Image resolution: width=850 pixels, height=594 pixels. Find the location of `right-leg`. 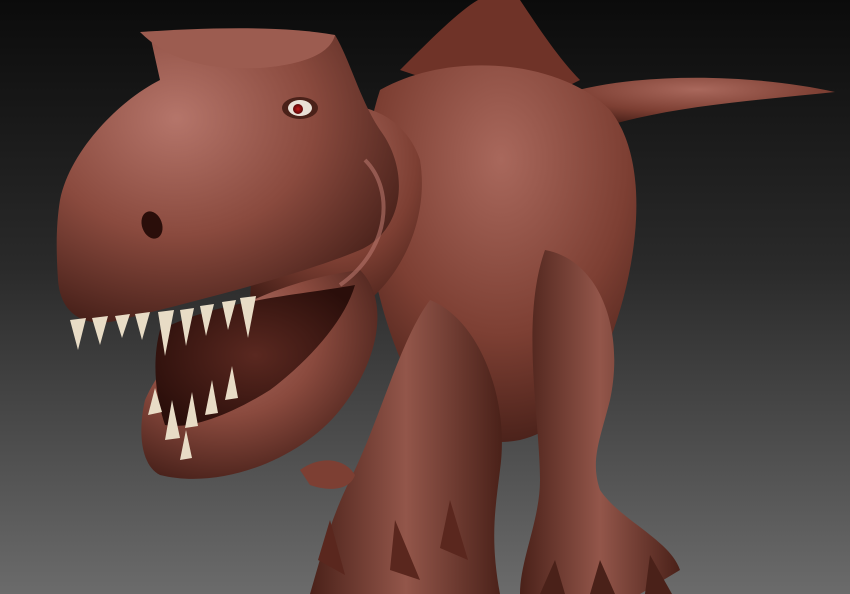

right-leg is located at coordinates (600, 422).